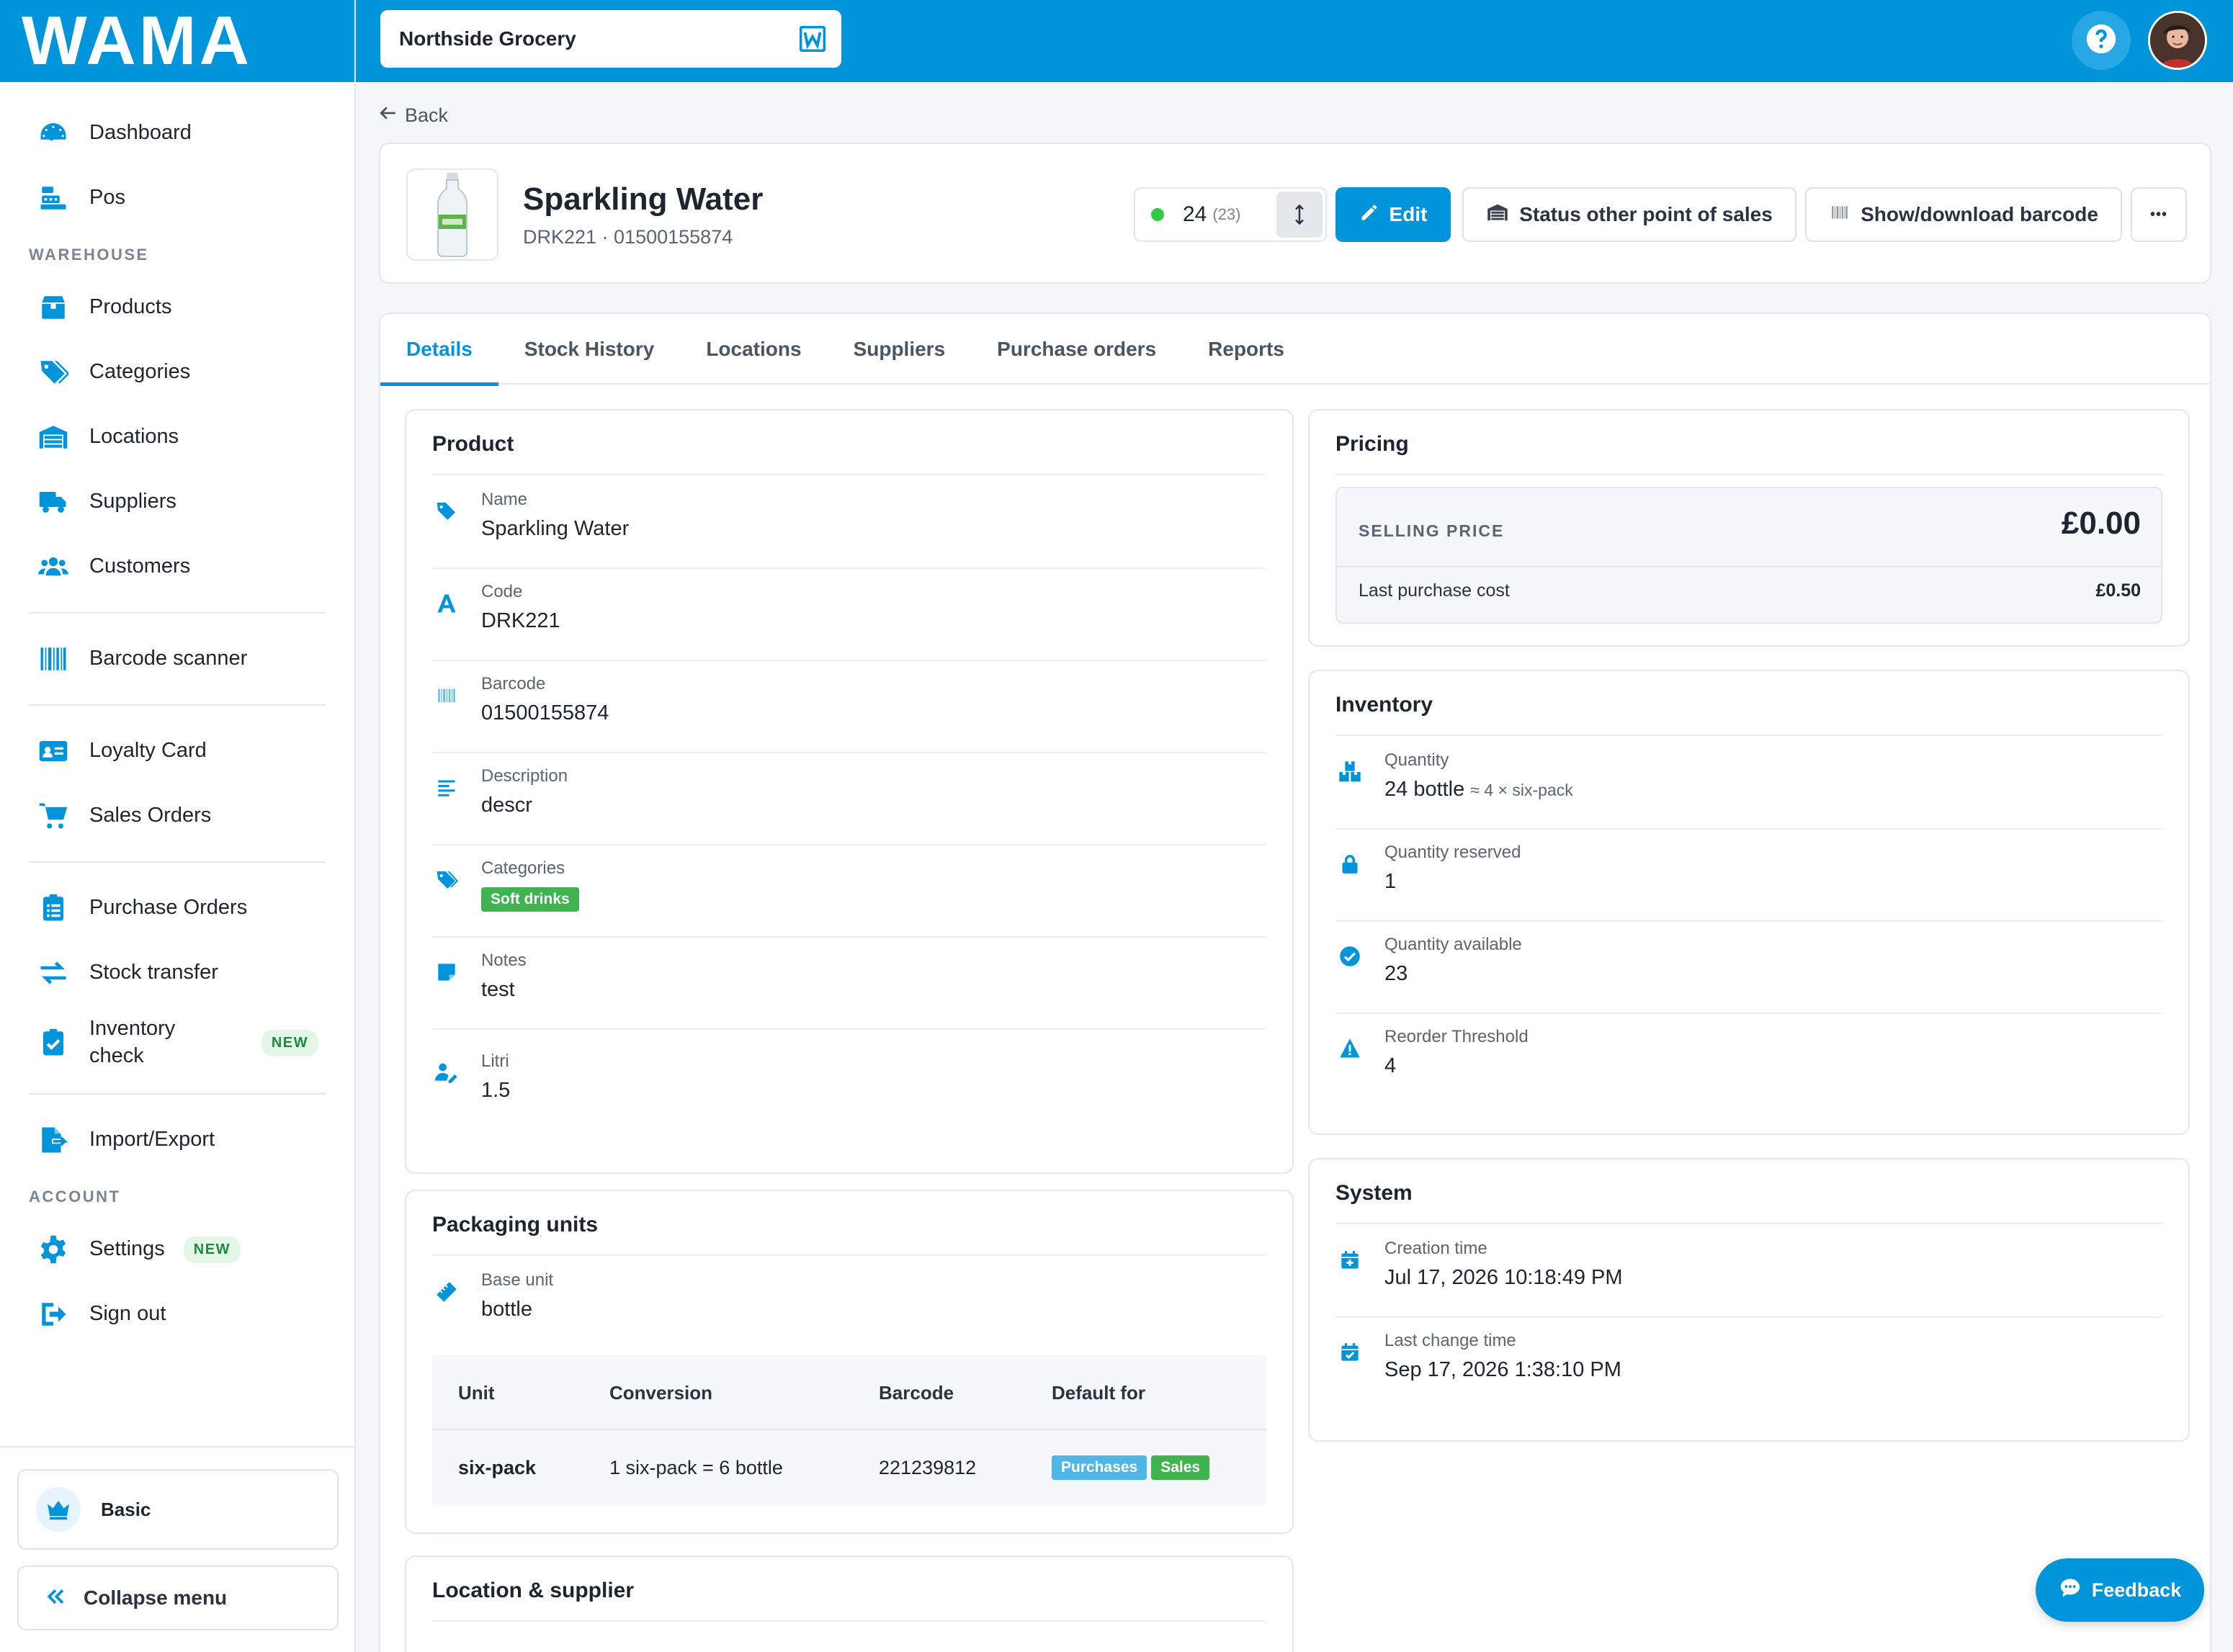 The image size is (2233, 1652). Describe the element at coordinates (447, 1073) in the screenshot. I see `user-edit-icon` at that location.